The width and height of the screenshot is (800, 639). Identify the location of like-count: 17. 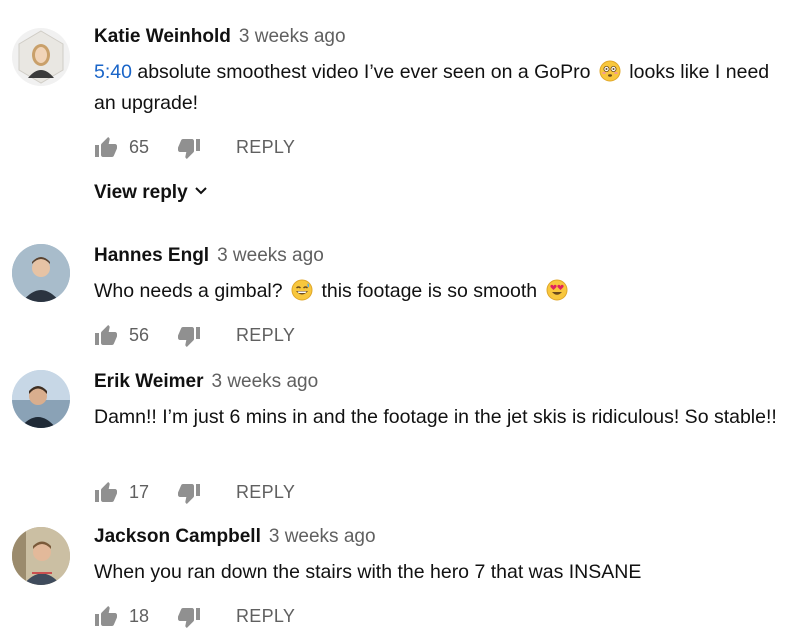
(139, 492).